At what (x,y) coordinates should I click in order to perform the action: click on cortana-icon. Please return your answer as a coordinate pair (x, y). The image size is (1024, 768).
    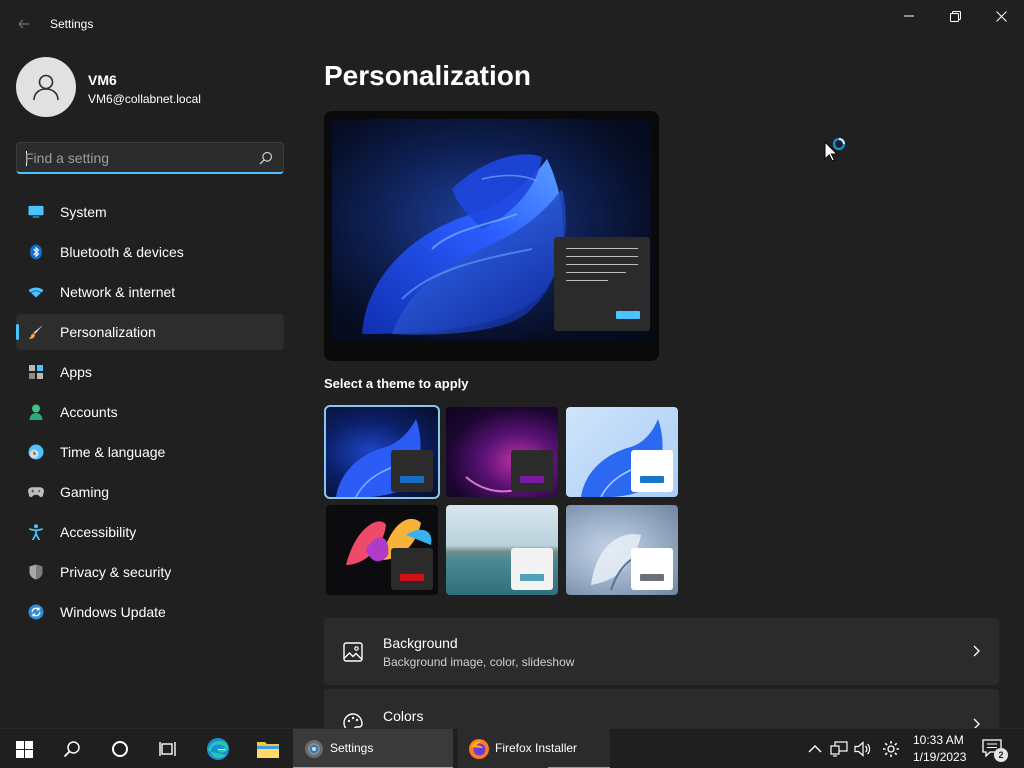
    Looking at the image, I should click on (120, 749).